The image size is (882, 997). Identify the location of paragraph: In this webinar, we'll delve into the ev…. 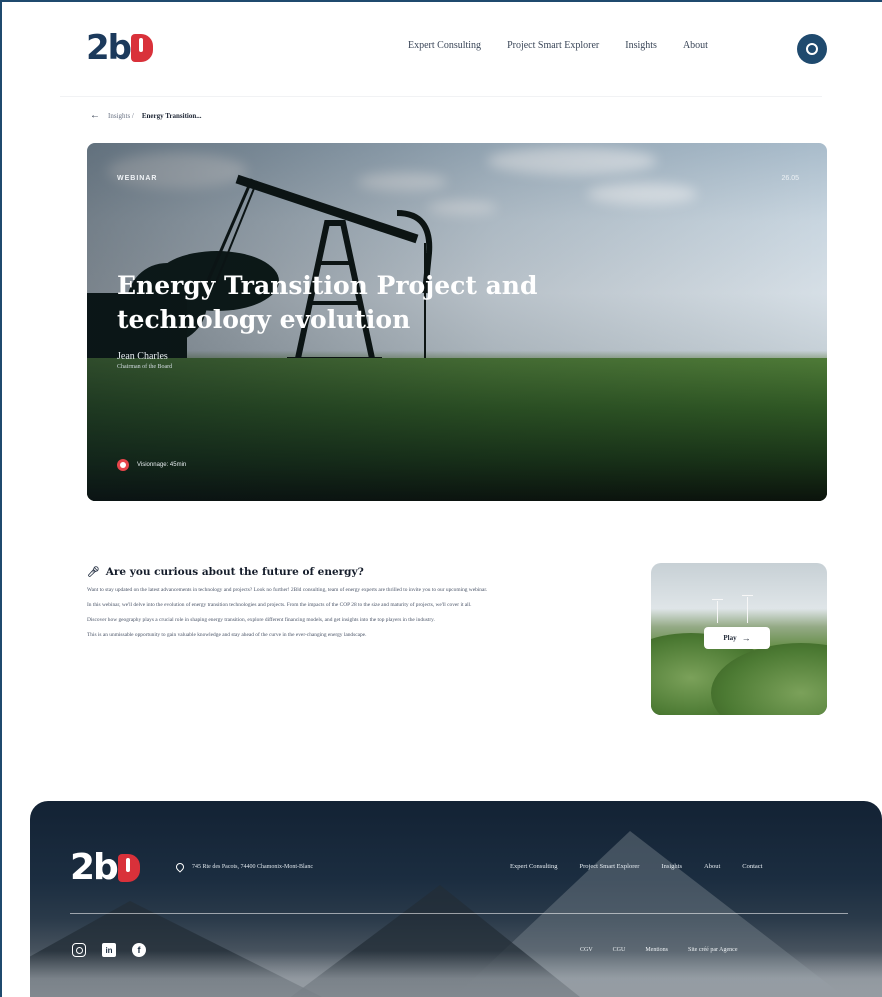
(279, 605).